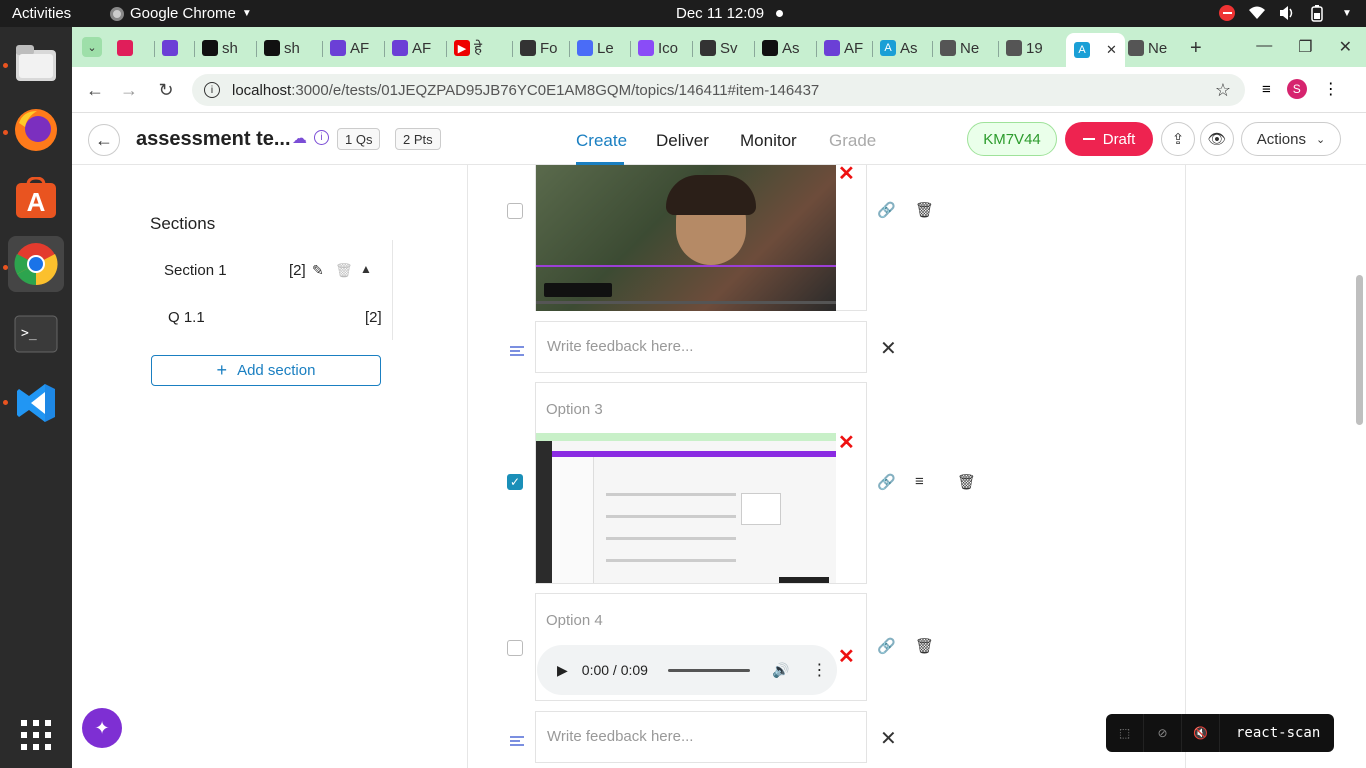 The width and height of the screenshot is (1366, 768). I want to click on vscode-app-icon, so click(36, 403).